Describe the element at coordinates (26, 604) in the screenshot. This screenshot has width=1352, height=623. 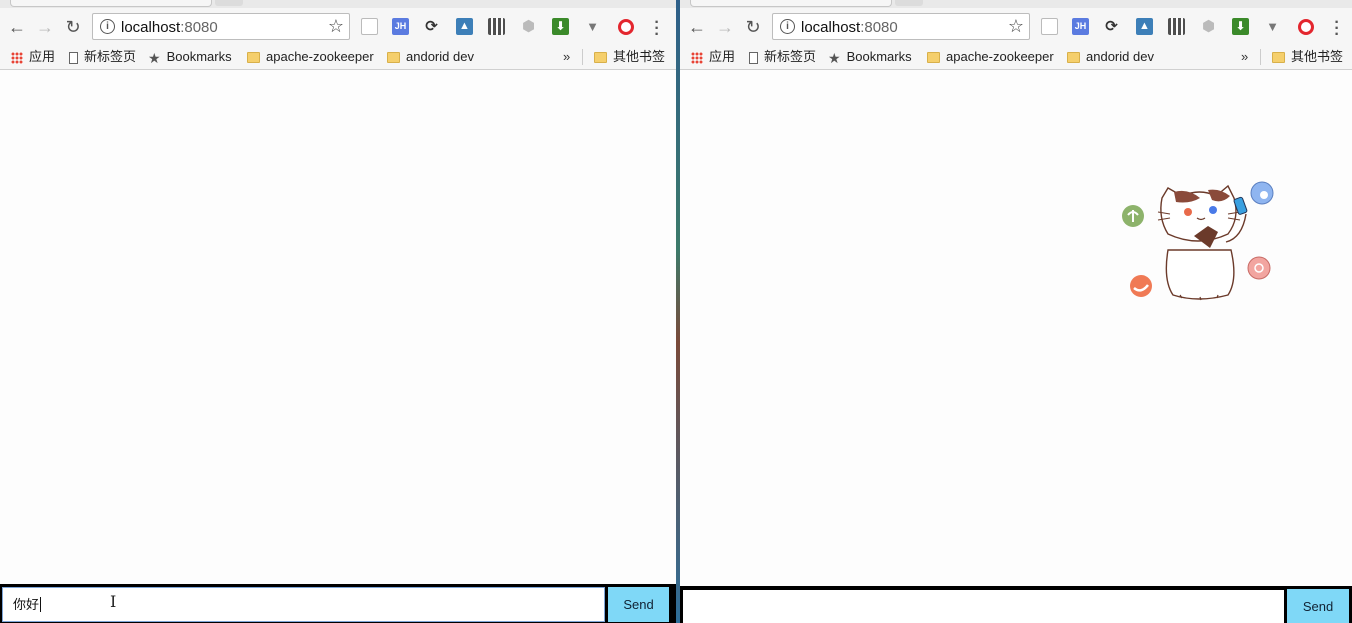
I see `chat-input-value: 你好` at that location.